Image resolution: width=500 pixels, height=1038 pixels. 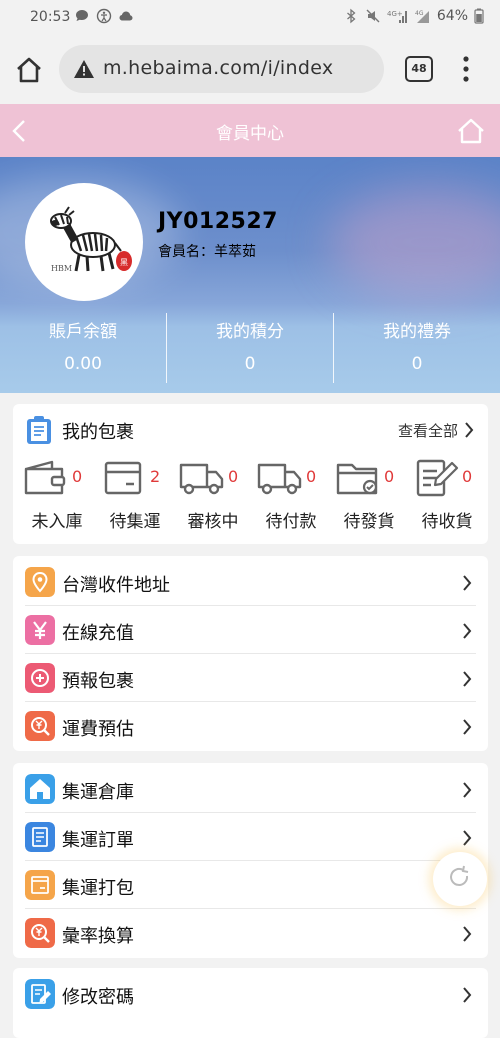 What do you see at coordinates (40, 789) in the screenshot?
I see `warehouse-icon` at bounding box center [40, 789].